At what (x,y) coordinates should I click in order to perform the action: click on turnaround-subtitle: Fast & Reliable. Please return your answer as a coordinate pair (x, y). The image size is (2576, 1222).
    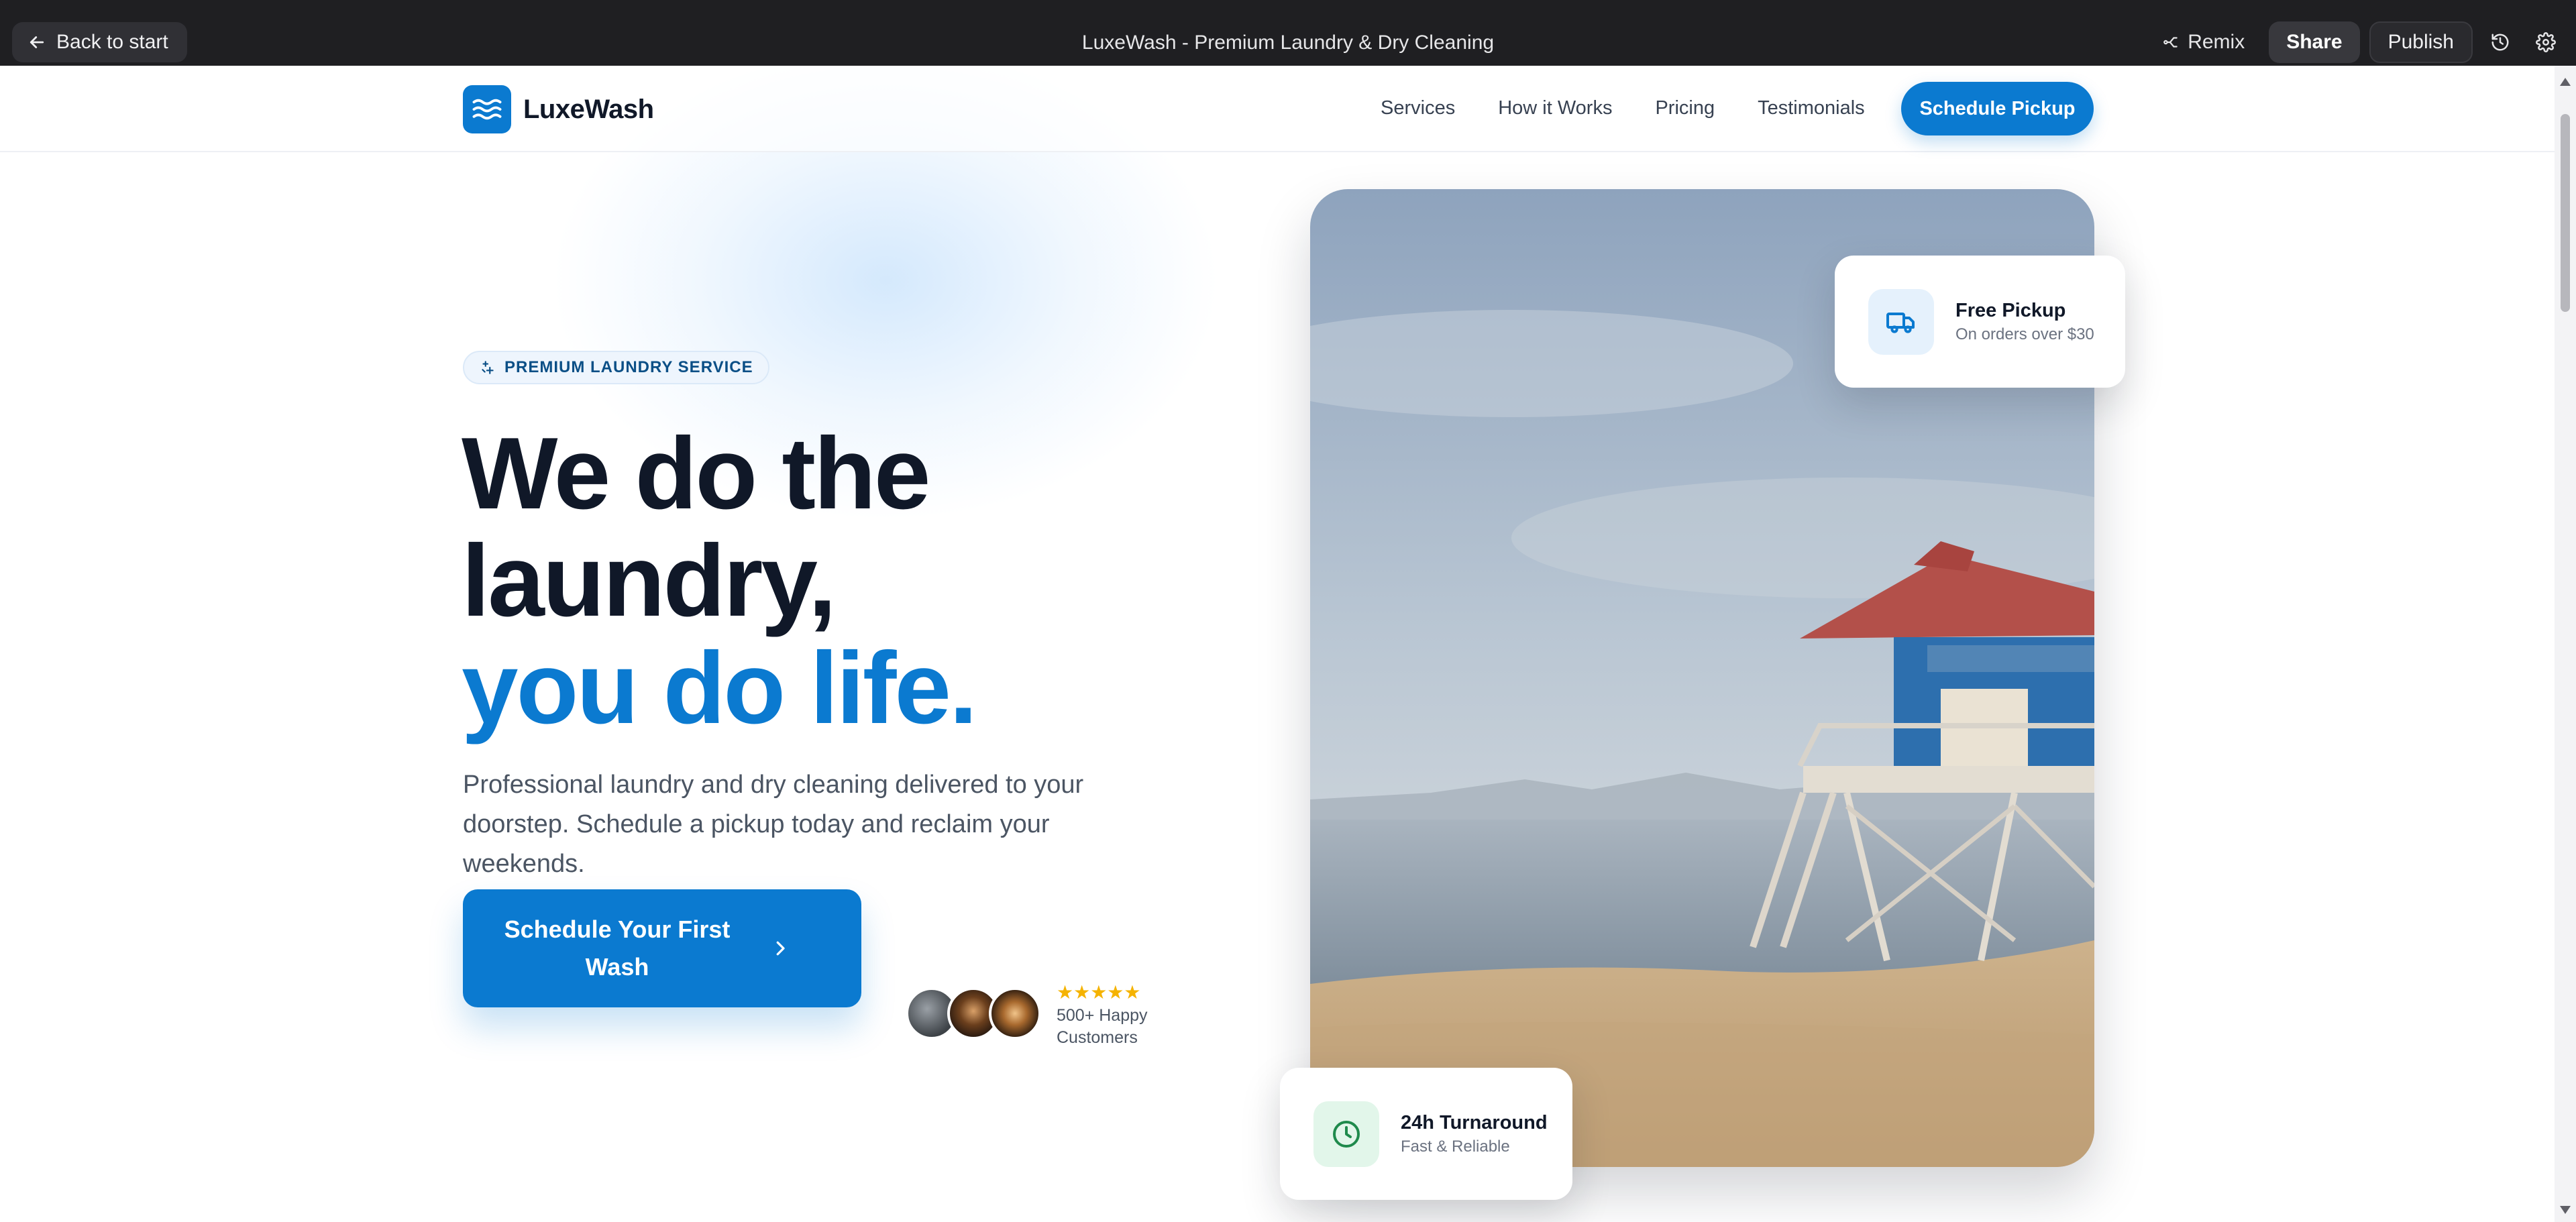
    Looking at the image, I should click on (1455, 1146).